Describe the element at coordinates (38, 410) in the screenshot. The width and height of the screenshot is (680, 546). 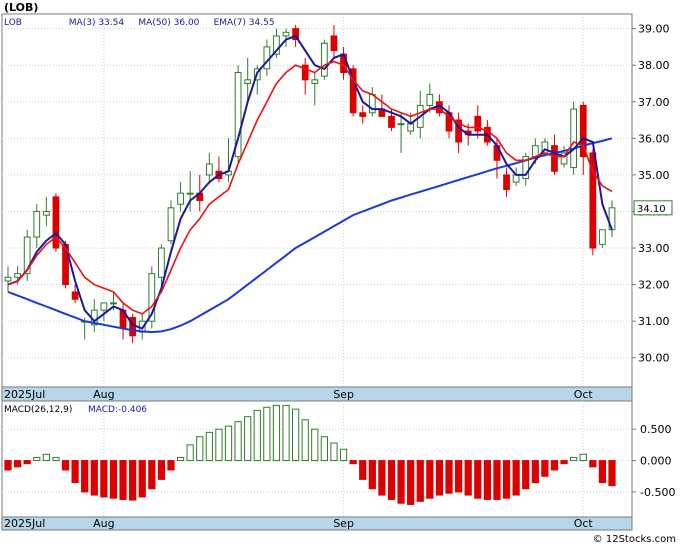
I see `macd-label: MACD(26,12,9)` at that location.